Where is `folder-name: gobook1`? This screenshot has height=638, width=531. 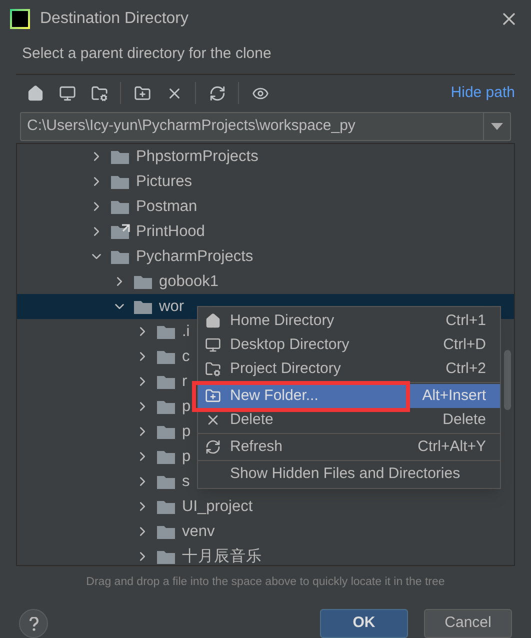 folder-name: gobook1 is located at coordinates (188, 282).